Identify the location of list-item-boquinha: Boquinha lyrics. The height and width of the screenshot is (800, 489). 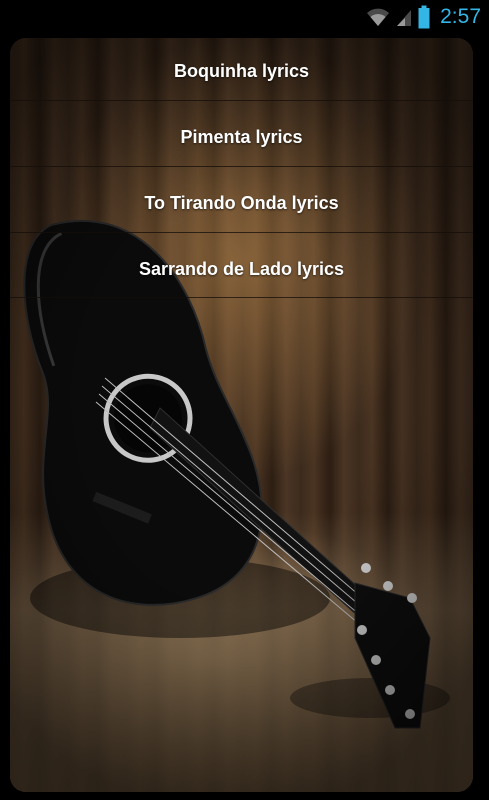
(241, 71).